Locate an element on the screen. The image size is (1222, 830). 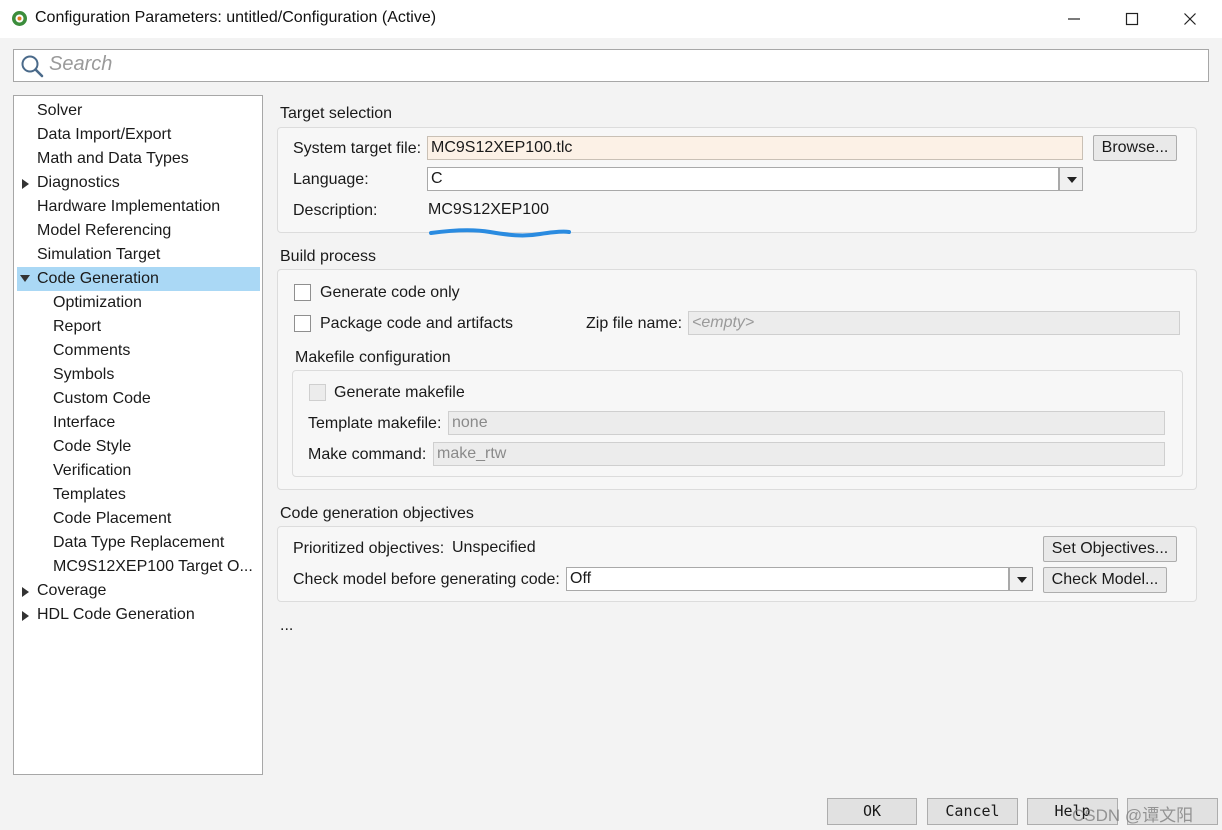
target-selection-title: Target selection is located at coordinates (336, 113).